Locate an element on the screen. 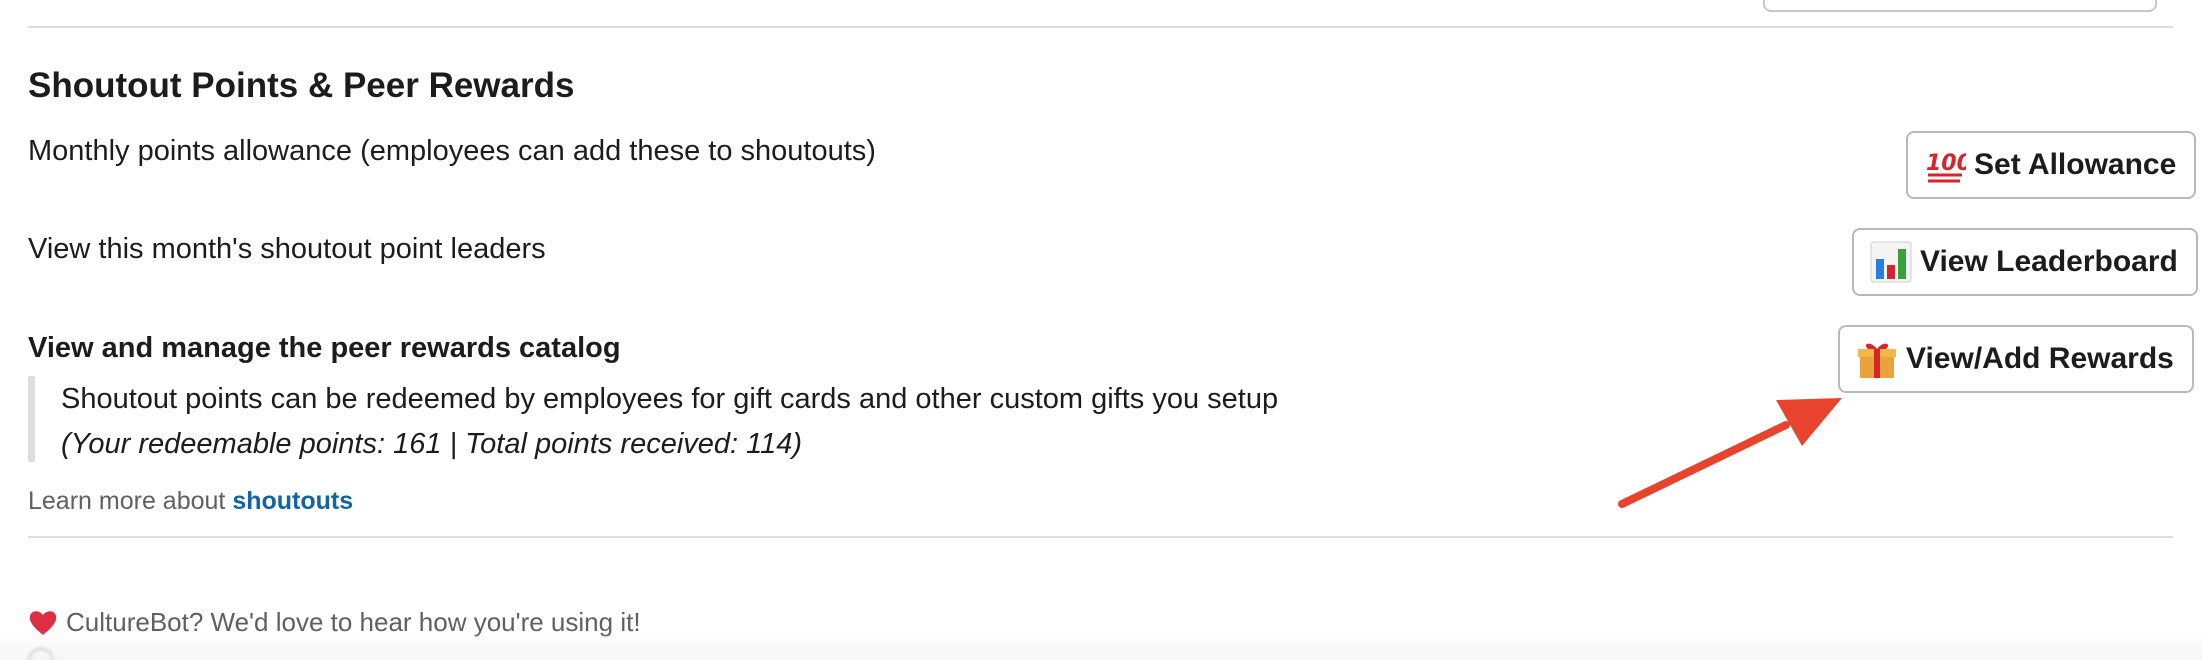 This screenshot has width=2202, height=660. red-arrow-annotation is located at coordinates (1730, 453).